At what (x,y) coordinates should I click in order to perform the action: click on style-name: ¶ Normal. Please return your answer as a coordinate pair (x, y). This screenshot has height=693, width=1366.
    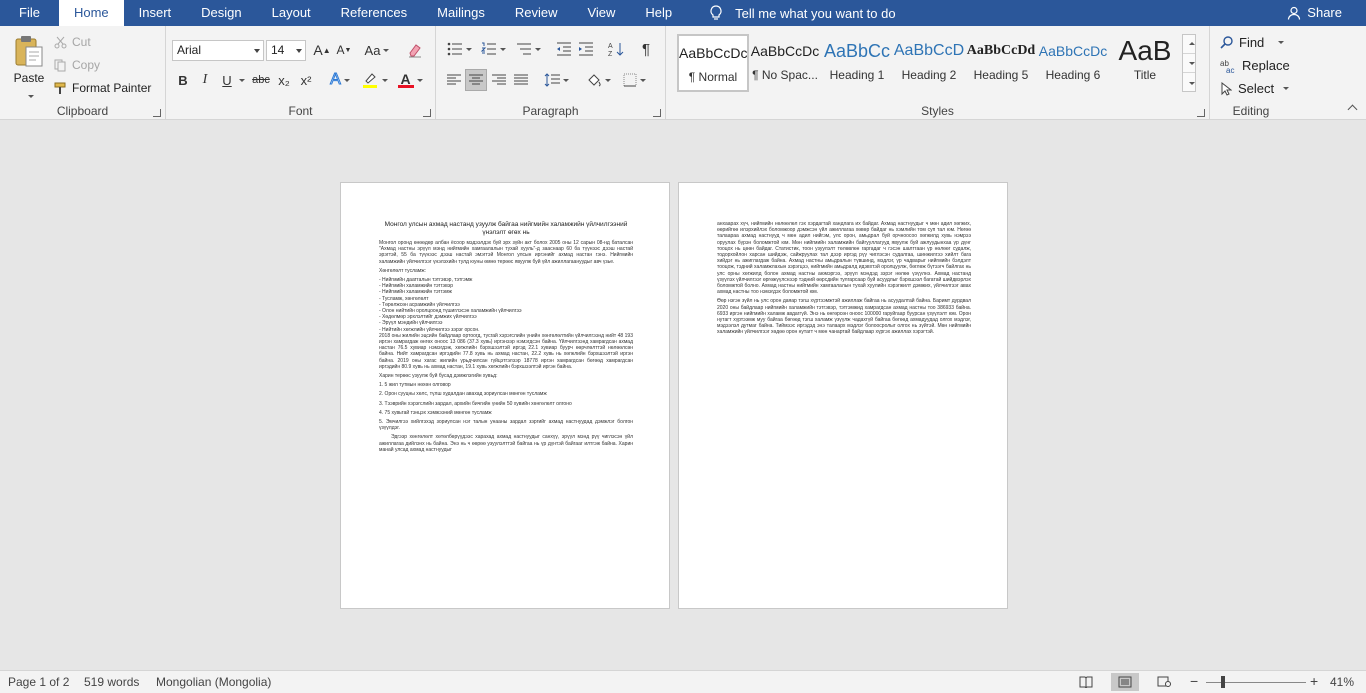
    Looking at the image, I should click on (713, 77).